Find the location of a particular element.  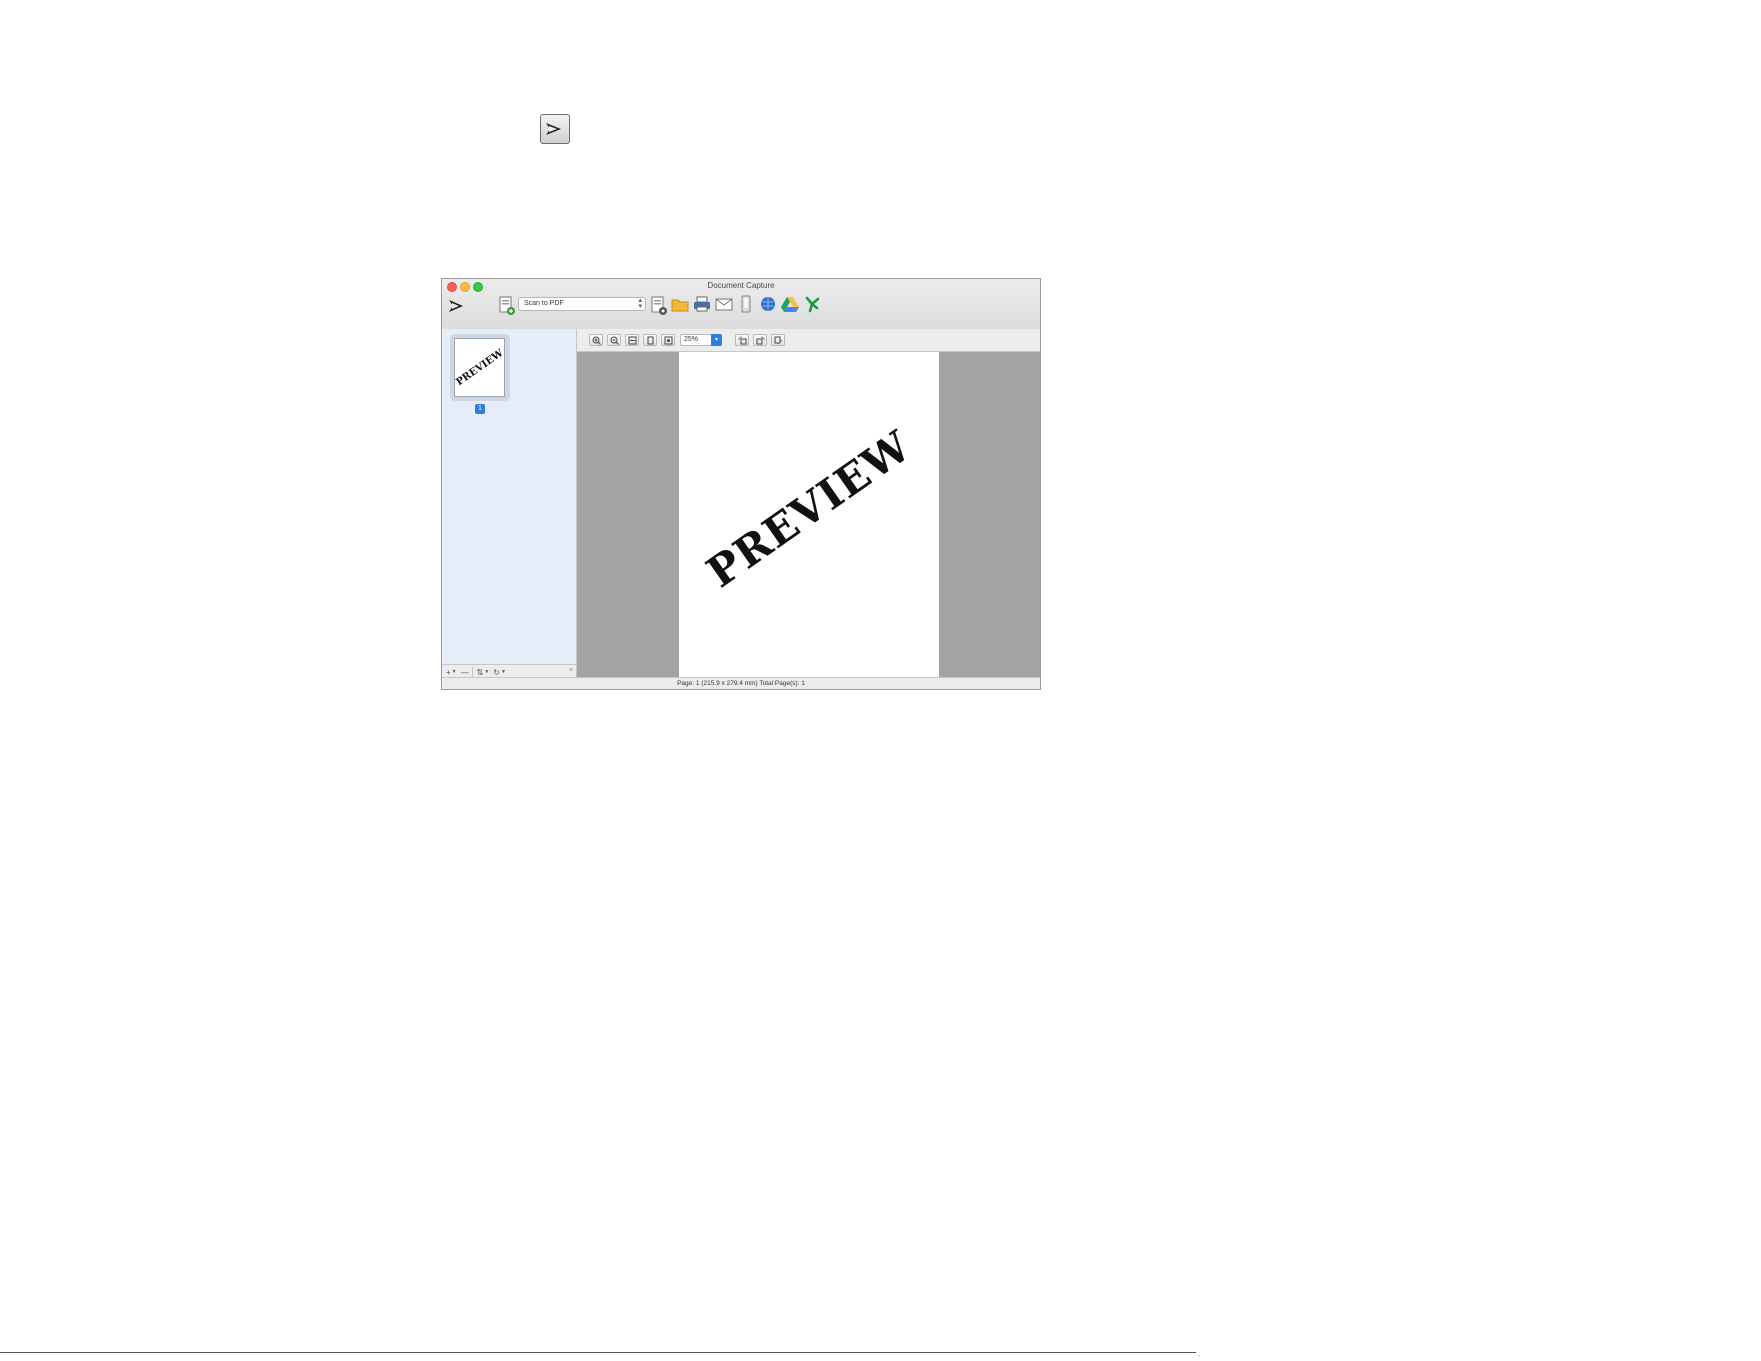

zoom-value: 25% is located at coordinates (691, 339).